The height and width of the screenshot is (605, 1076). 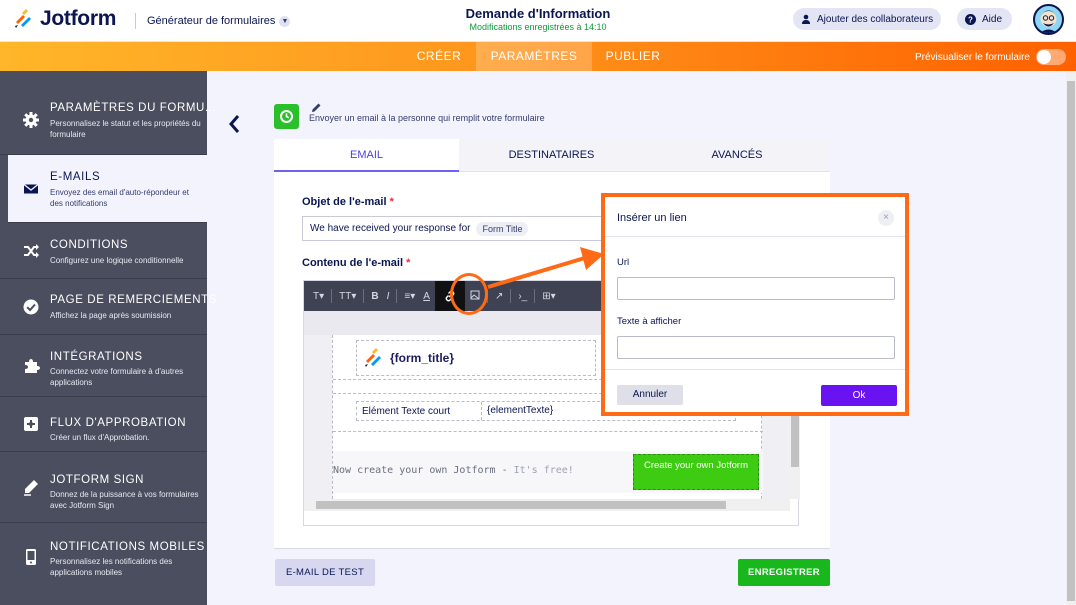 What do you see at coordinates (89, 245) in the screenshot?
I see `sidebar-item-title: CONDITIONS` at bounding box center [89, 245].